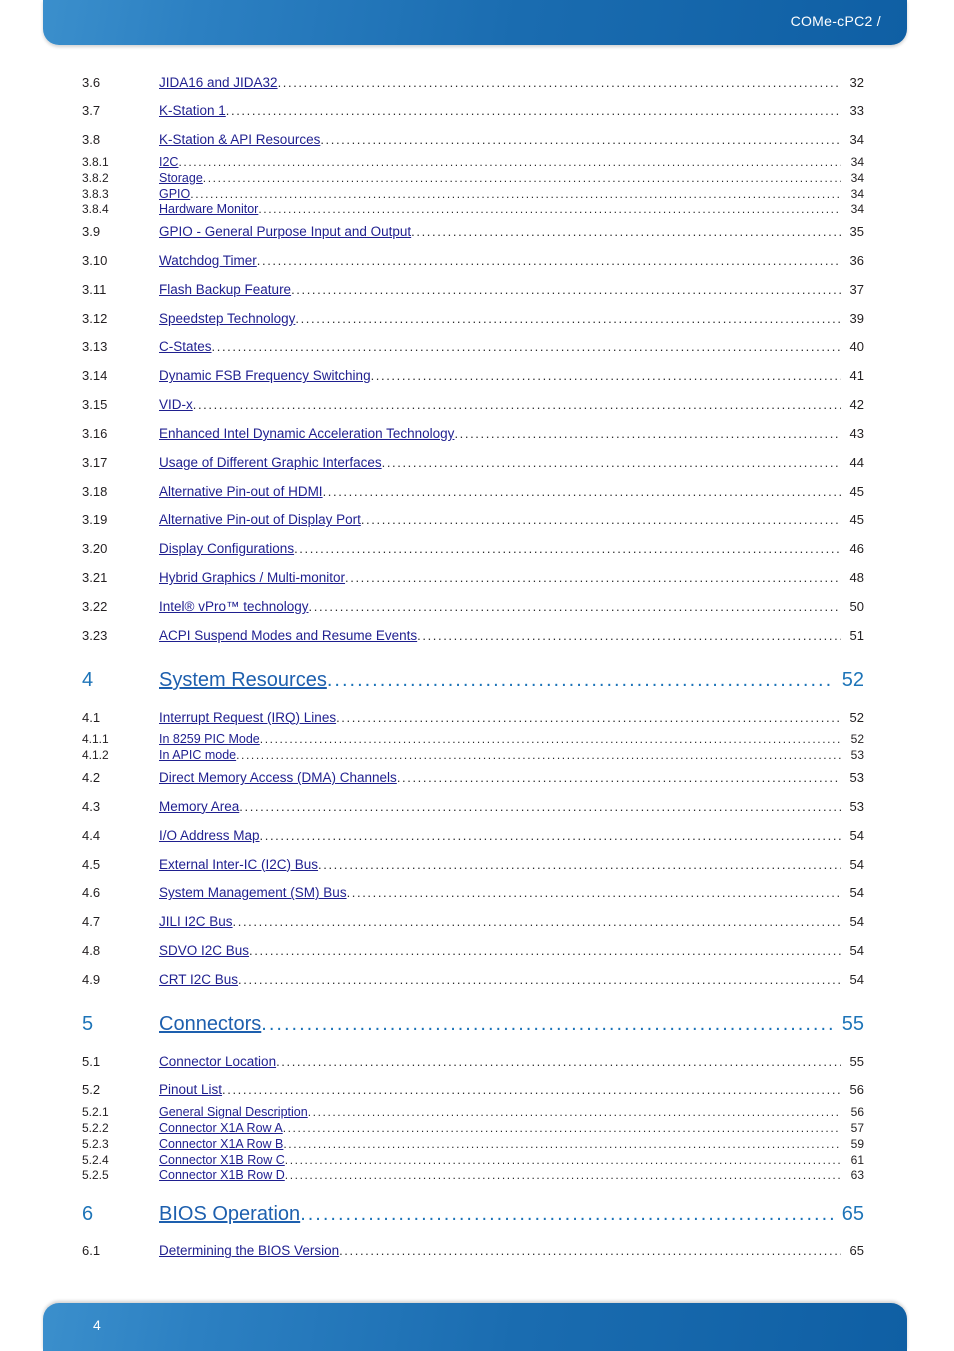 This screenshot has height=1351, width=954. What do you see at coordinates (91, 111) in the screenshot?
I see `toc-entry-number: 3.7` at bounding box center [91, 111].